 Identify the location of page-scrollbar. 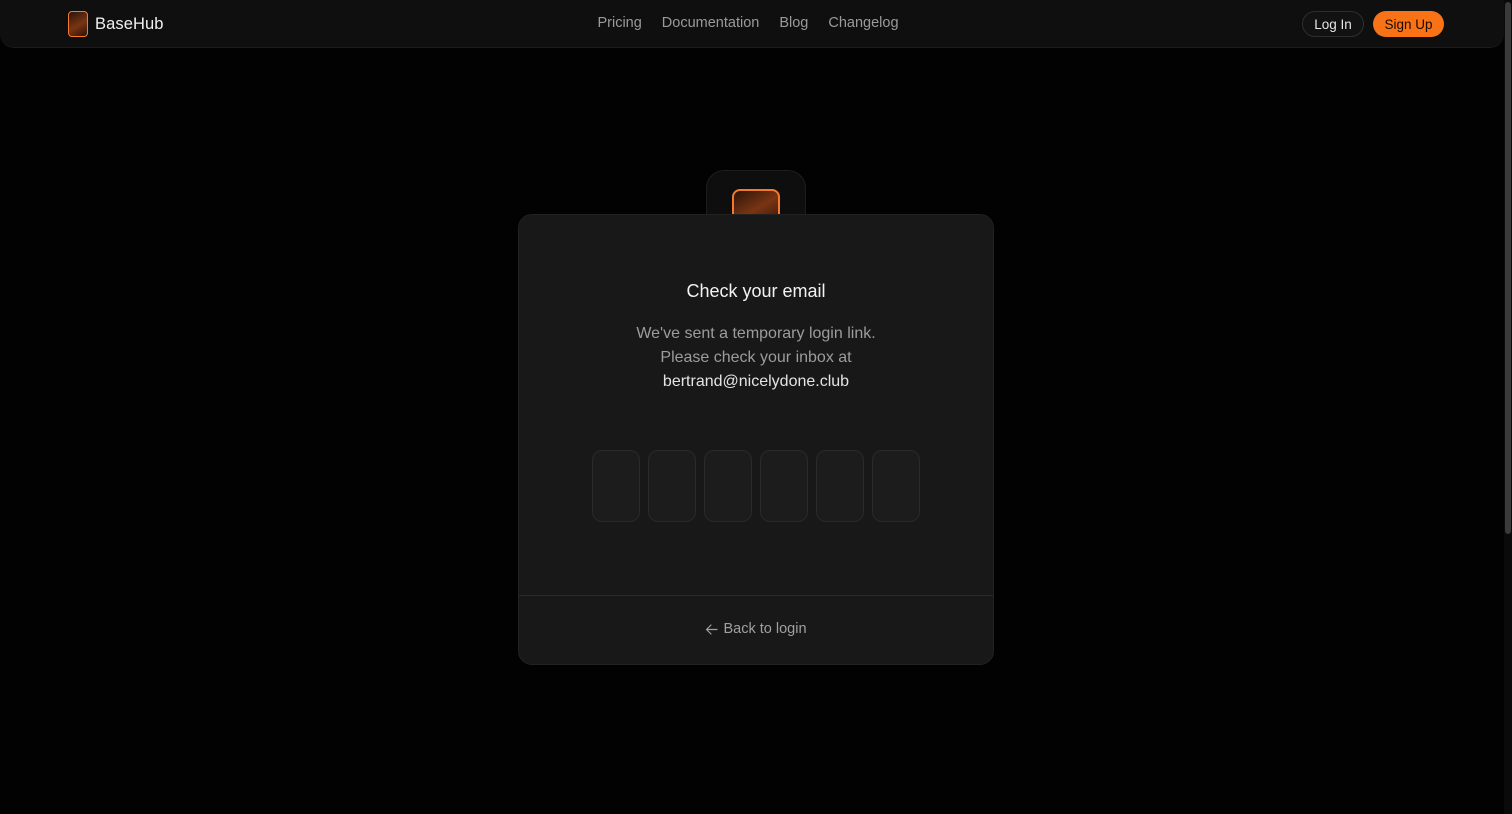
(1508, 407).